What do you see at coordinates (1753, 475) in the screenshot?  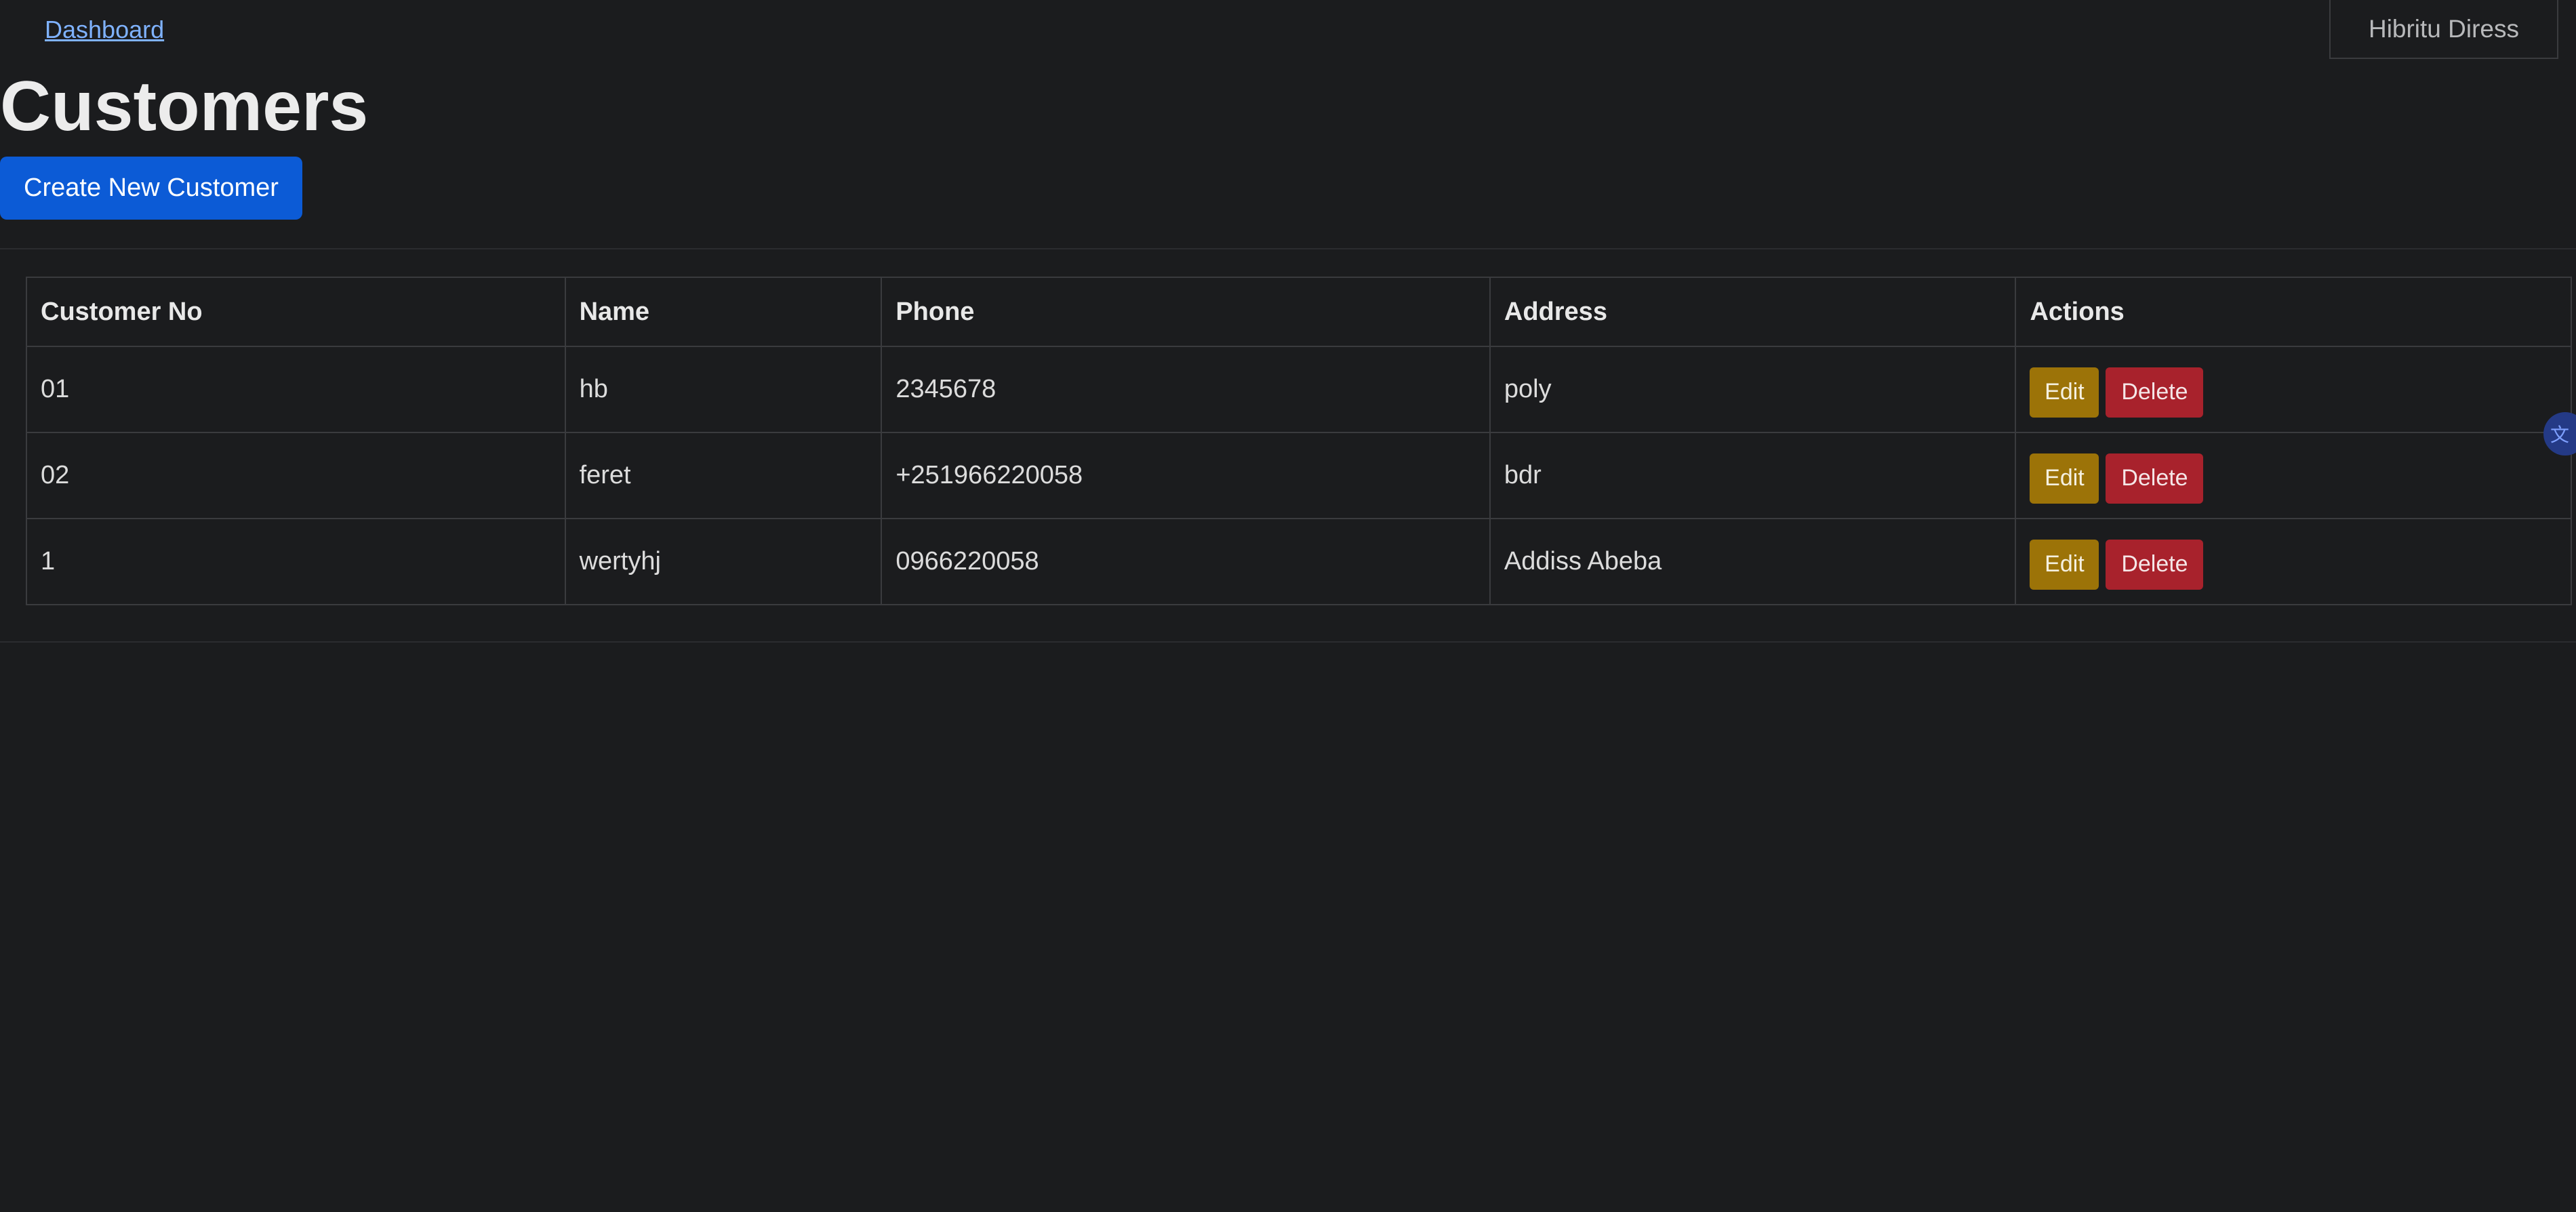 I see `address-cell: bdr` at bounding box center [1753, 475].